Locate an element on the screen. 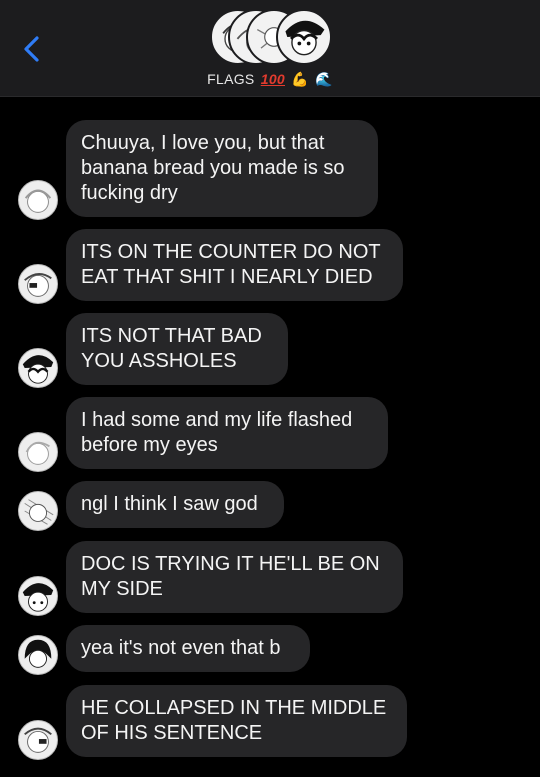 The image size is (540, 777). avatar-hat-icon is located at coordinates (38, 369).